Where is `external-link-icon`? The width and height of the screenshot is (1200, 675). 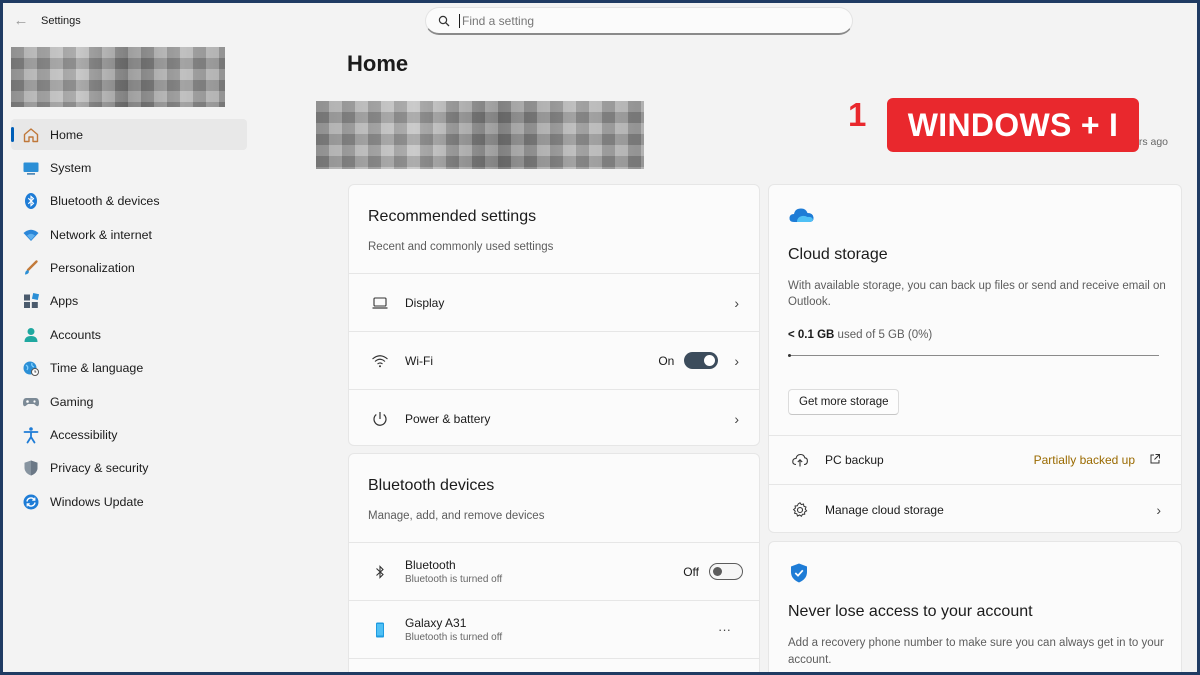
external-link-icon is located at coordinates (1155, 460).